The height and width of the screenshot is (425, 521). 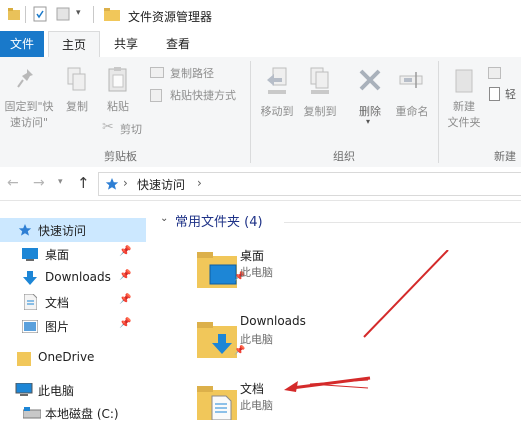 What do you see at coordinates (412, 111) in the screenshot?
I see `rename-label: 重命名` at bounding box center [412, 111].